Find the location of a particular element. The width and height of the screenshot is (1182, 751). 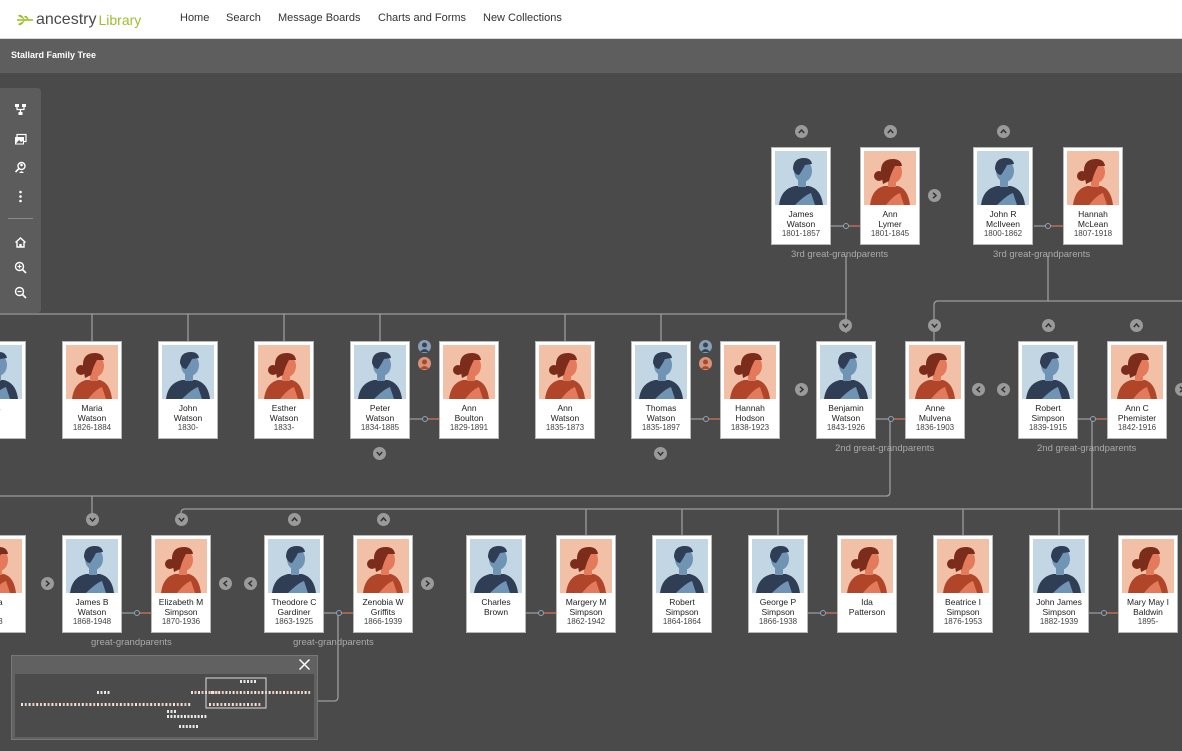

person-lifespan: 1895- is located at coordinates (1148, 621).